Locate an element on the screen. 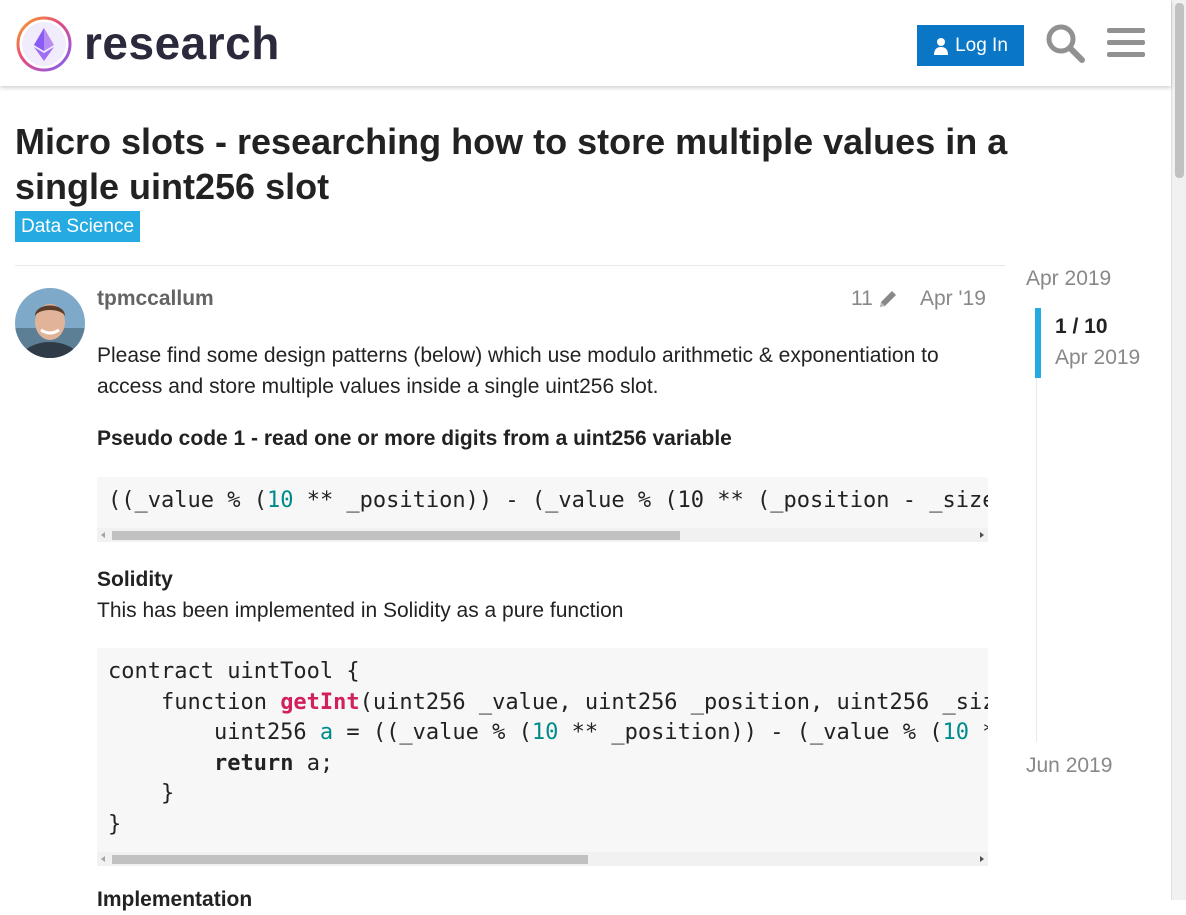  timeline-post-counter: 1 / 10 is located at coordinates (1081, 327).